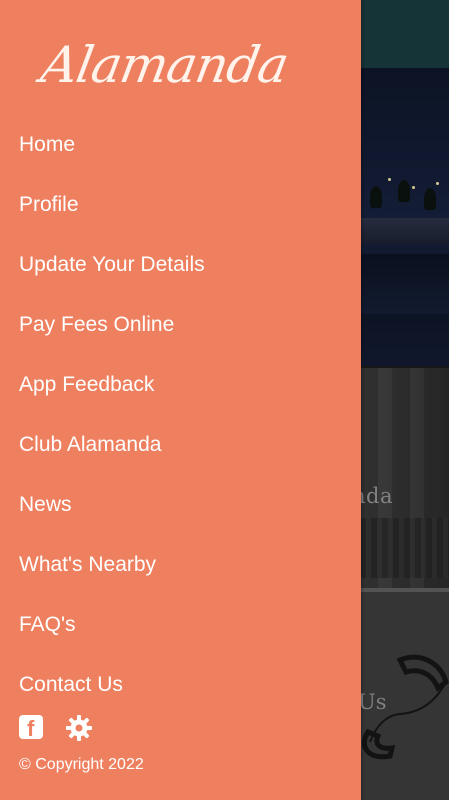  What do you see at coordinates (180, 265) in the screenshot?
I see `menu-item-update-your-details: Update Your Details` at bounding box center [180, 265].